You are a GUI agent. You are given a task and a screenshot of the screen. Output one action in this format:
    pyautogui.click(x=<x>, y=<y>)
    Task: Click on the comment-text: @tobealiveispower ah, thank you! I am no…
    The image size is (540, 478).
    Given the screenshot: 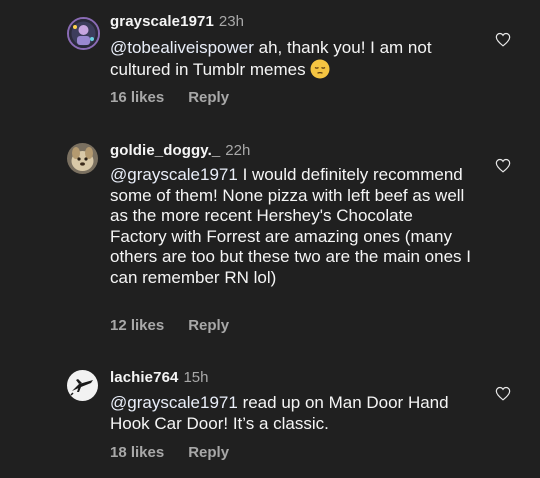 What is the action you would take?
    pyautogui.click(x=292, y=59)
    